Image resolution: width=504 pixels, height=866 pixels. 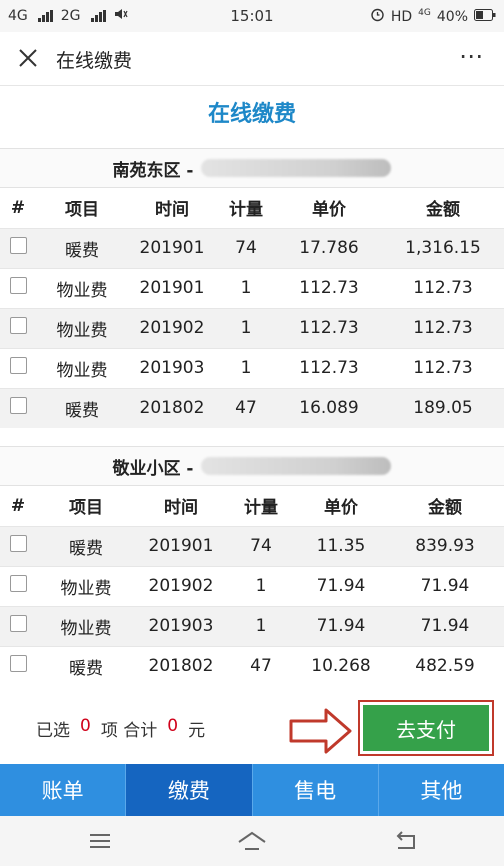 What do you see at coordinates (85, 726) in the screenshot?
I see `selected-count: 0` at bounding box center [85, 726].